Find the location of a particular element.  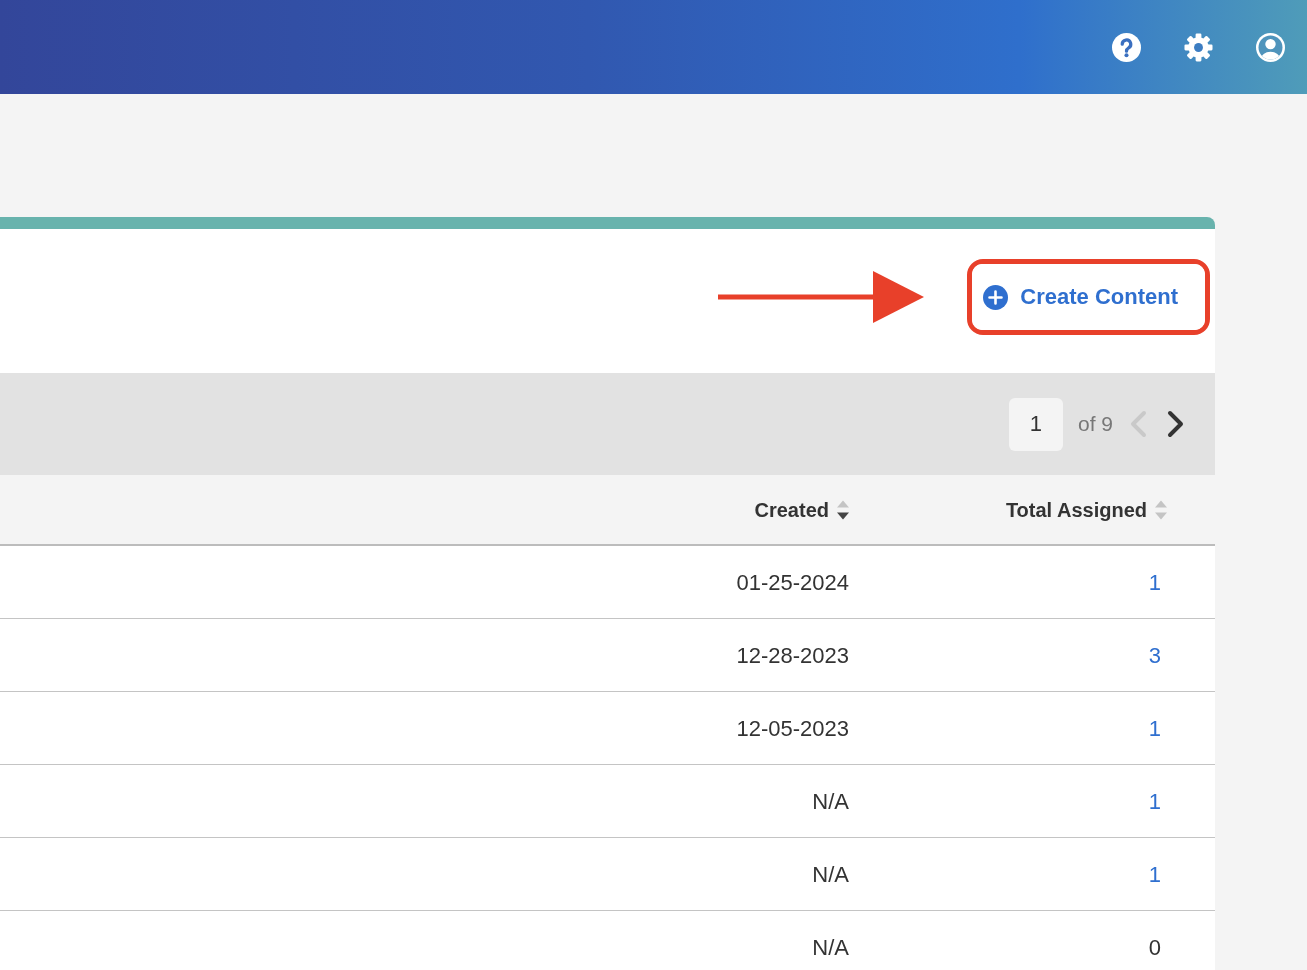

column-header: Created is located at coordinates (791, 509).